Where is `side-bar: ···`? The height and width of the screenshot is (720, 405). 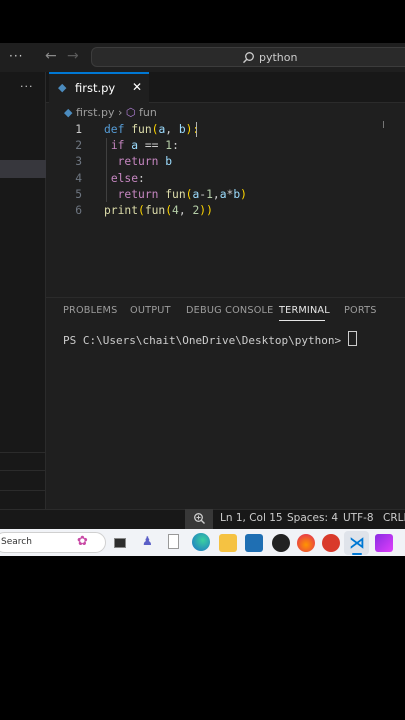
side-bar: ··· is located at coordinates (23, 290).